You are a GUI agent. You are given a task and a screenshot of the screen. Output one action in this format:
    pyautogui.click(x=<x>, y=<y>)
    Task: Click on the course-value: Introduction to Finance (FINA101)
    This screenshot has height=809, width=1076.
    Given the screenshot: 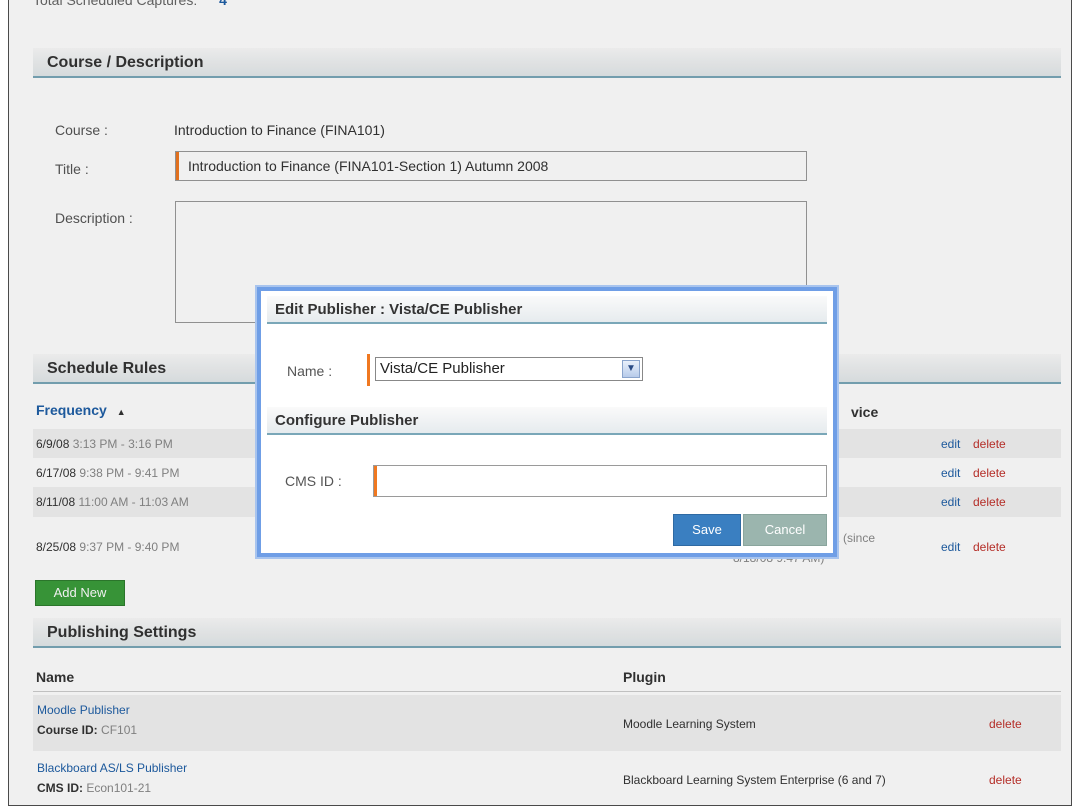 What is the action you would take?
    pyautogui.click(x=279, y=130)
    